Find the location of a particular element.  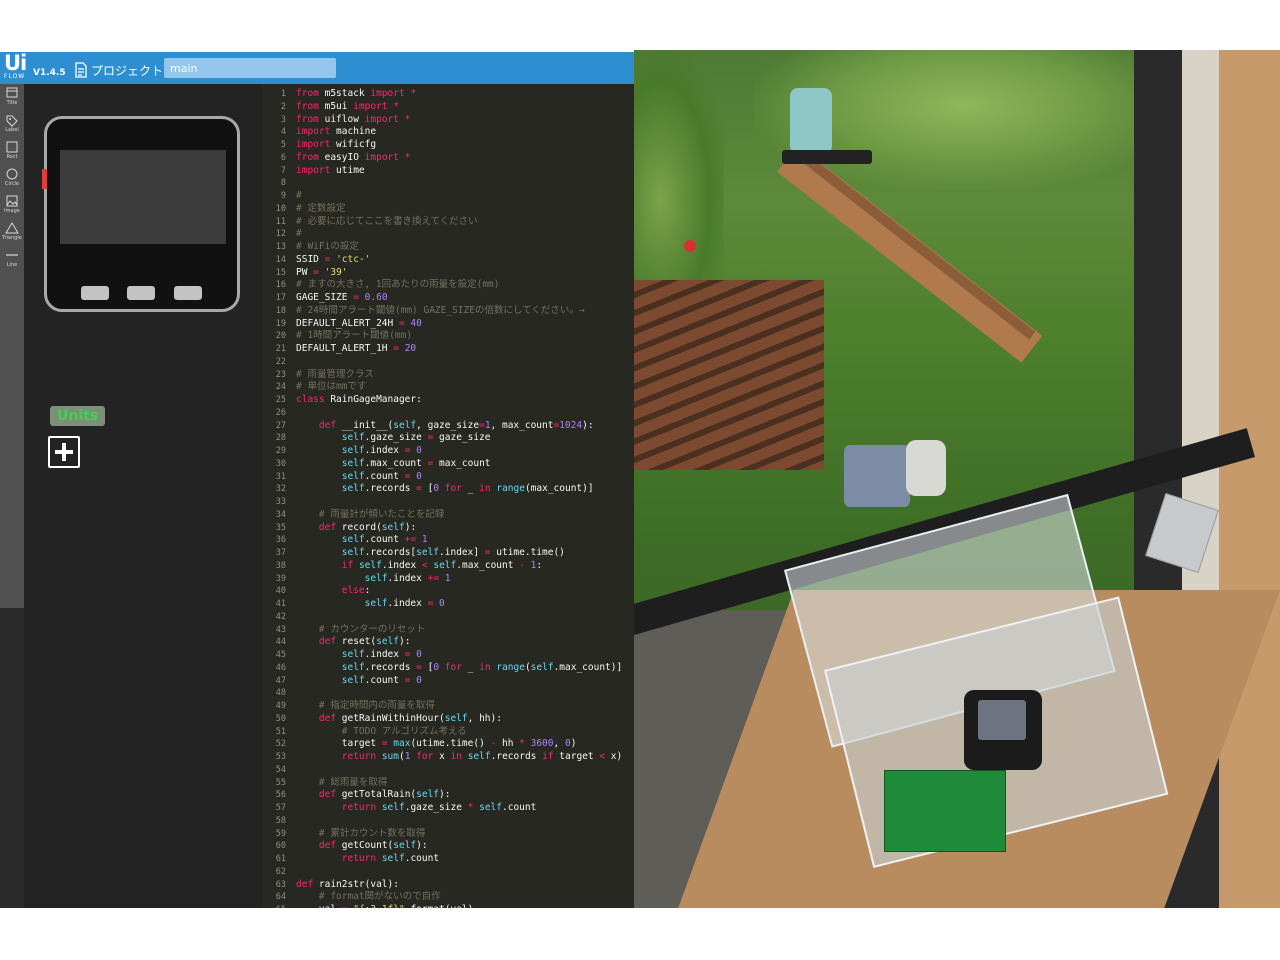

code-line: 24 # 単位はmmです is located at coordinates (314, 386).